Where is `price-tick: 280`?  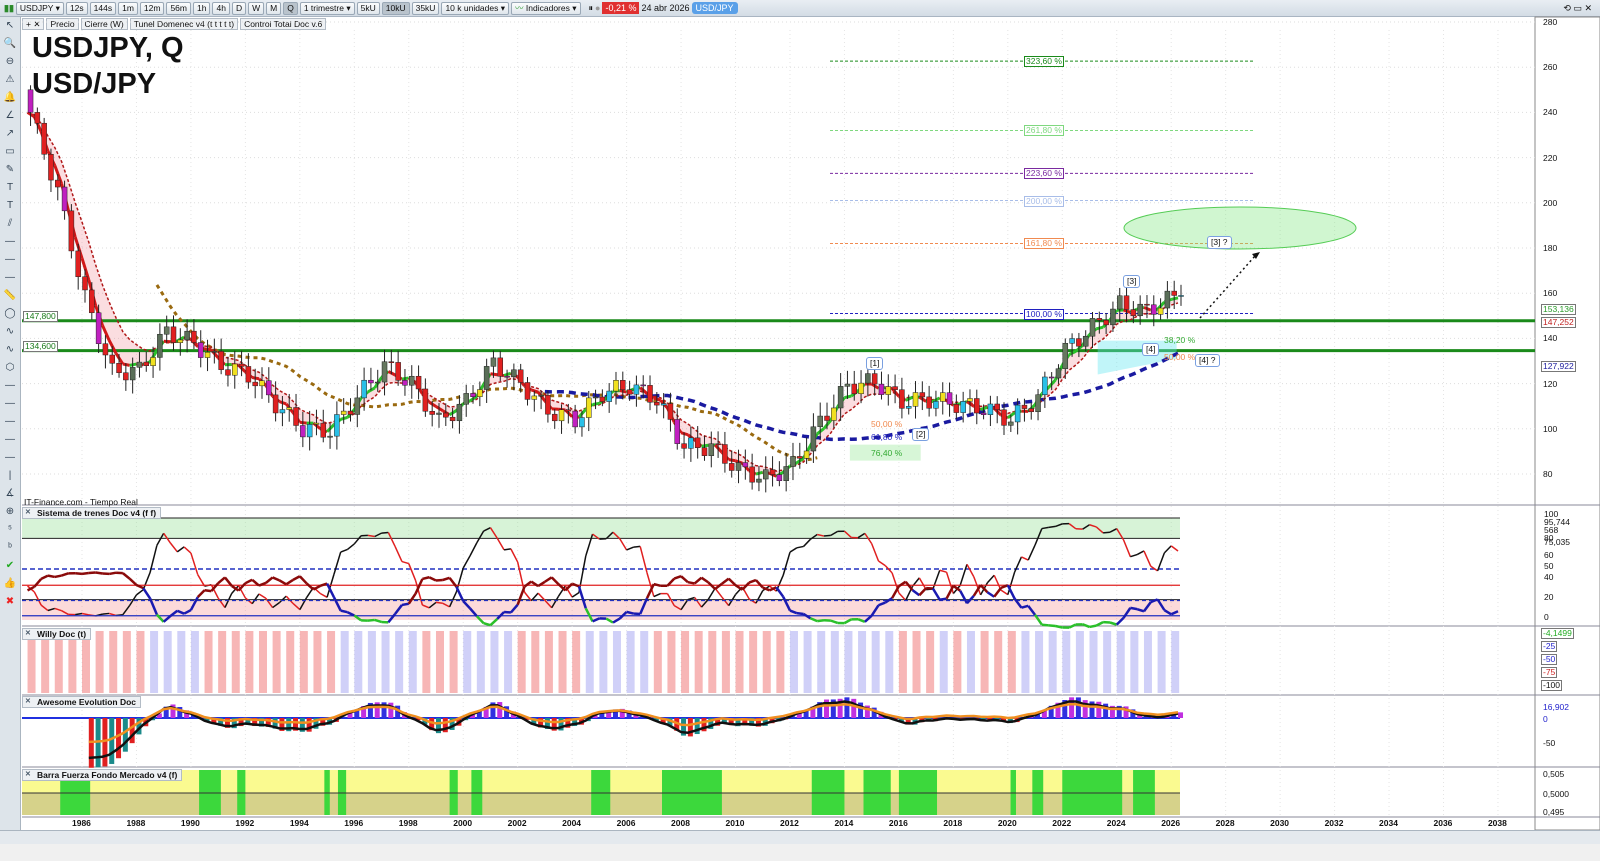
price-tick: 280 is located at coordinates (1550, 22).